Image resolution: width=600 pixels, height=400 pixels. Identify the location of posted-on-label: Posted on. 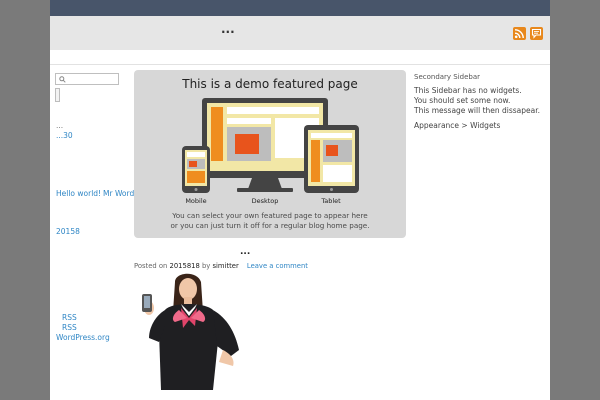
(151, 266).